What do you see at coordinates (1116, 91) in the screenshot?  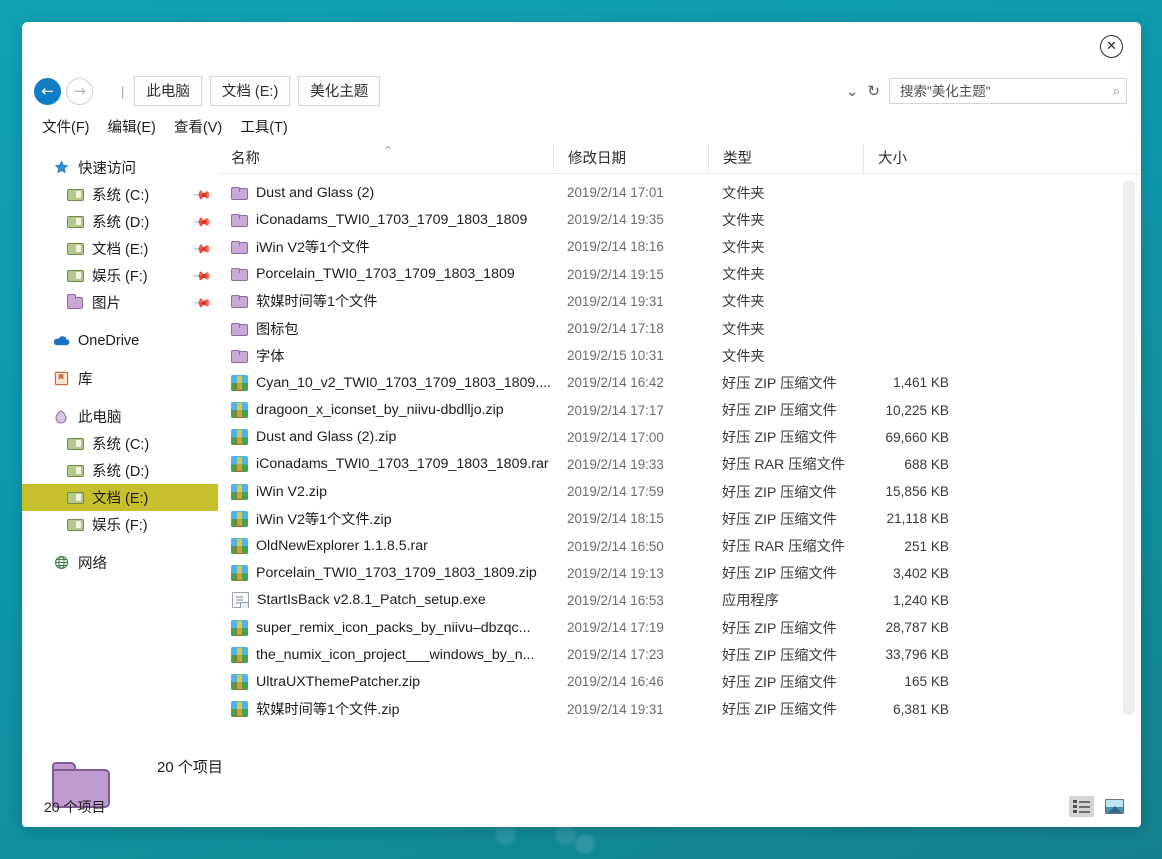 I see `search-icon: ⌕` at bounding box center [1116, 91].